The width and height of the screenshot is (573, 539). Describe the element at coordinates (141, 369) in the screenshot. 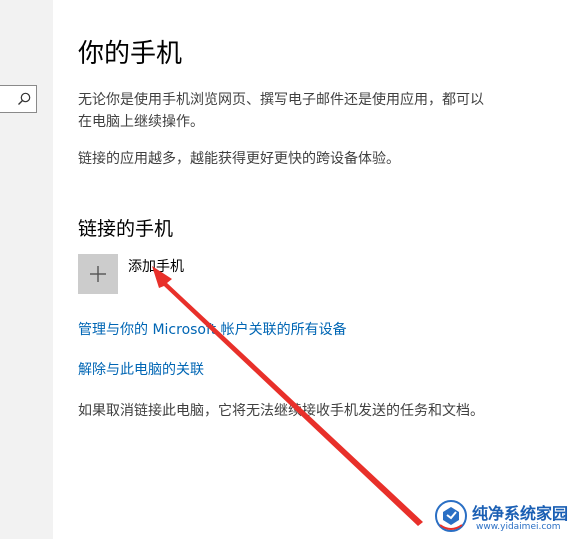

I see `unlink-pc-link: 解除与此电脑的关联` at that location.